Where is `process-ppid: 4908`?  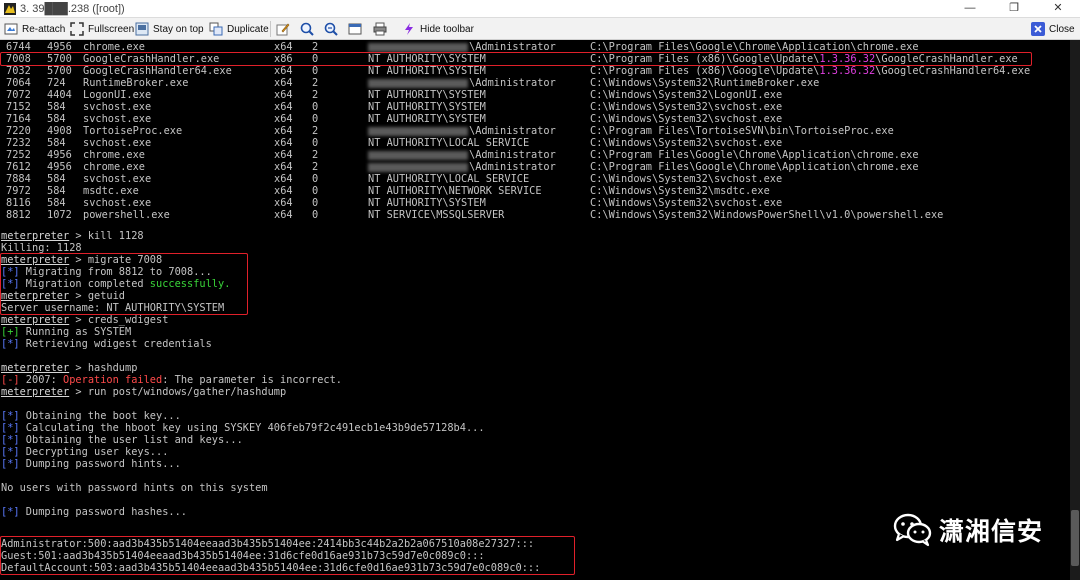
process-ppid: 4908 is located at coordinates (59, 131).